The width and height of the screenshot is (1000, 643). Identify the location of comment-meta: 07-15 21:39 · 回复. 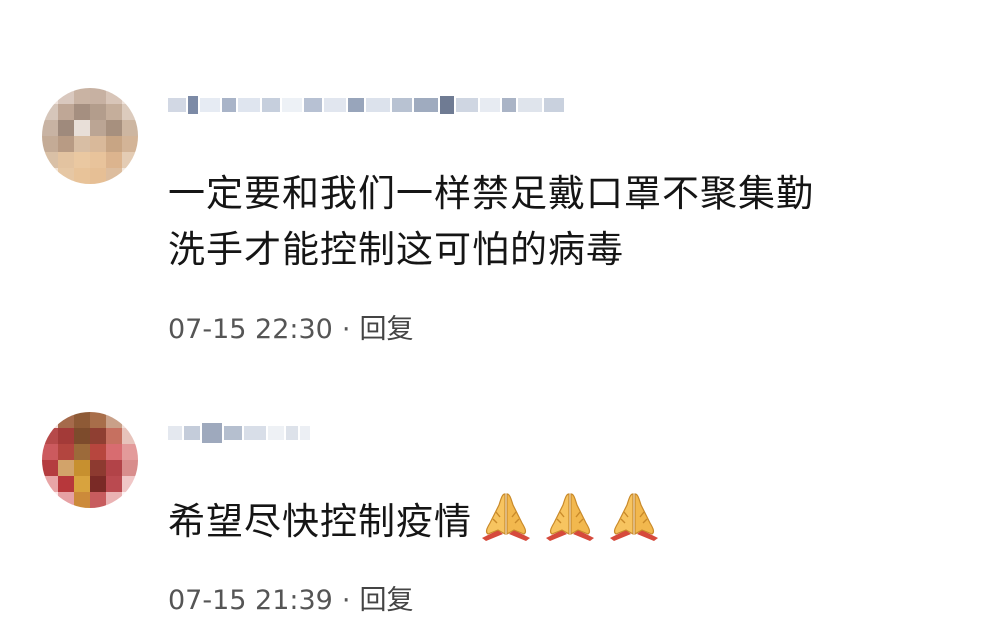
(290, 597).